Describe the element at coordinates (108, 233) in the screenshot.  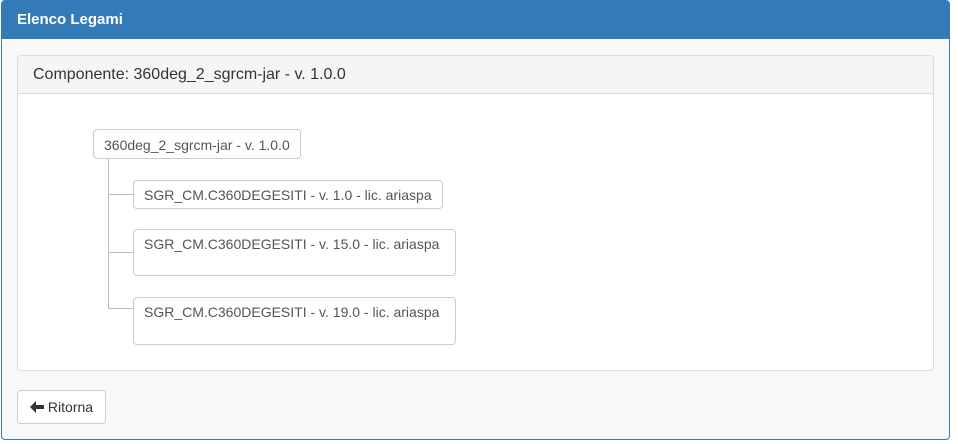
I see `tree-connector-vertical` at that location.